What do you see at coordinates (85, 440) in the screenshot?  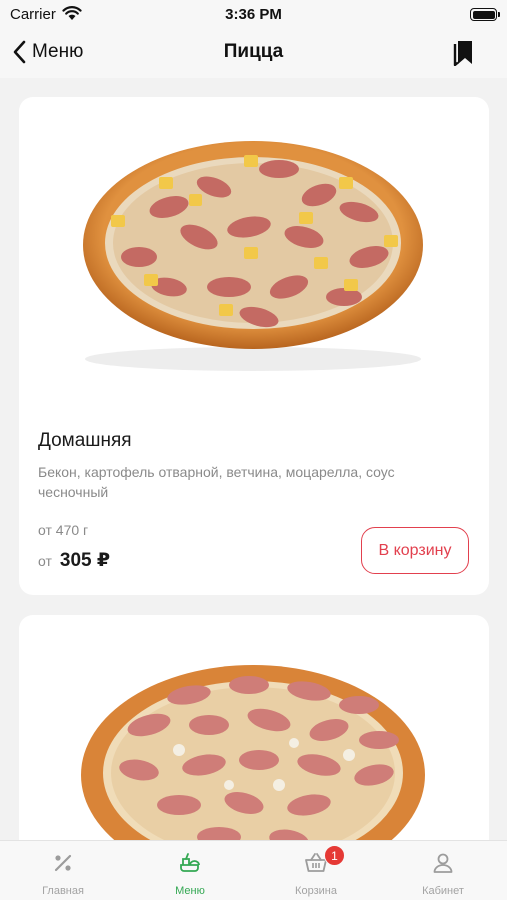 I see `product-name: Домашняя` at bounding box center [85, 440].